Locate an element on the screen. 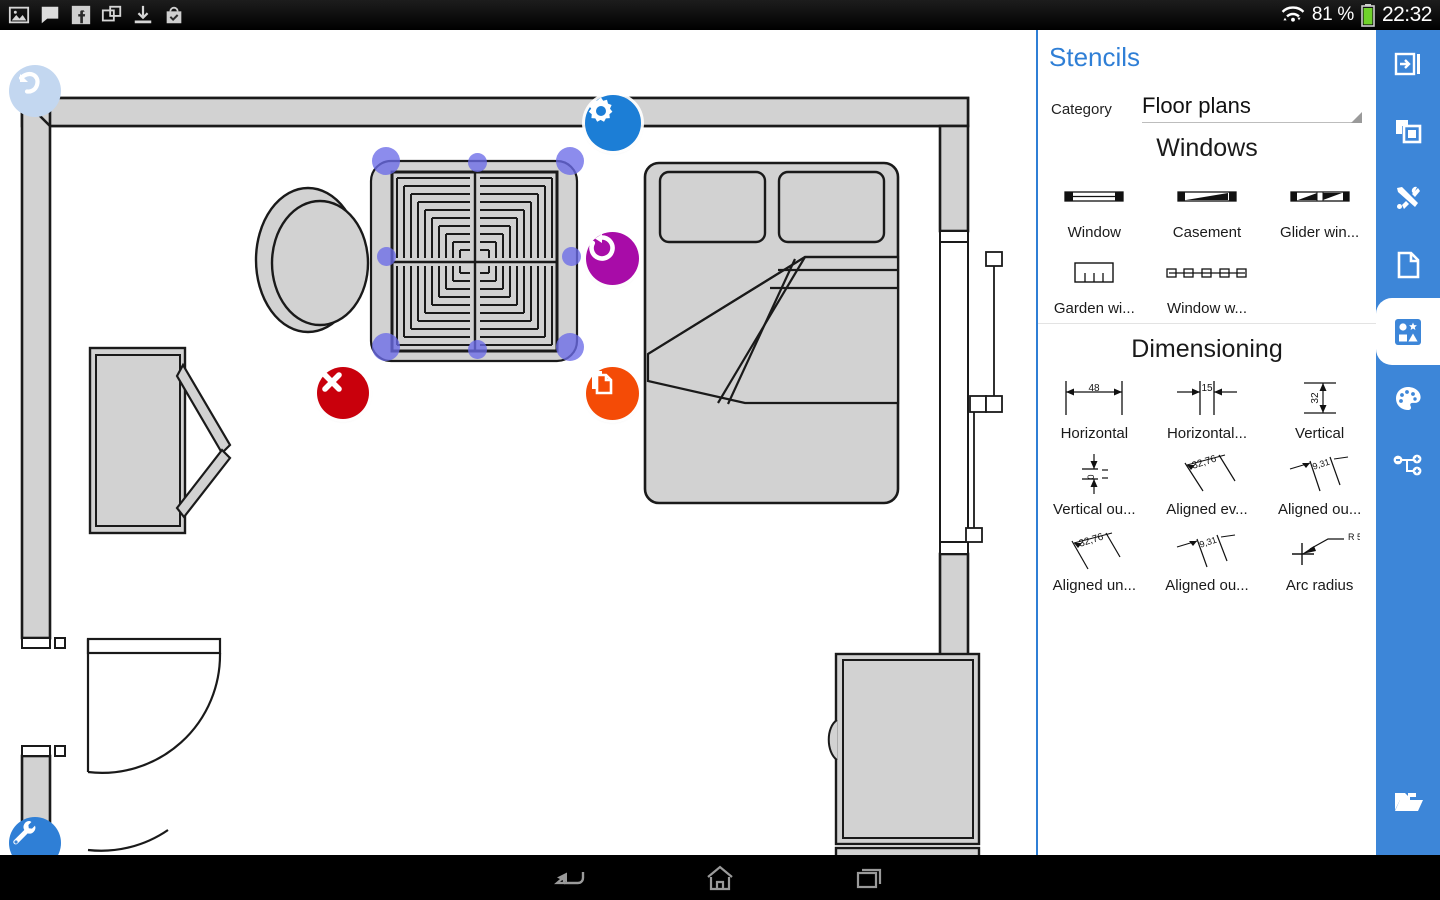  nav-back-button is located at coordinates (570, 878).